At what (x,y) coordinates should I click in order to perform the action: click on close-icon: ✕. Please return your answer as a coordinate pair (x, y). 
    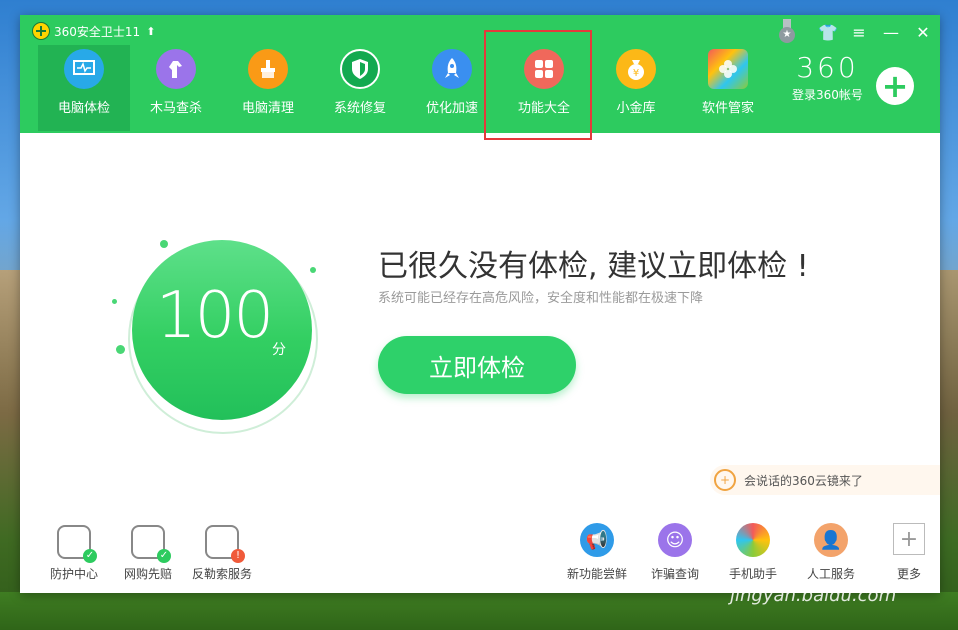
    Looking at the image, I should click on (923, 32).